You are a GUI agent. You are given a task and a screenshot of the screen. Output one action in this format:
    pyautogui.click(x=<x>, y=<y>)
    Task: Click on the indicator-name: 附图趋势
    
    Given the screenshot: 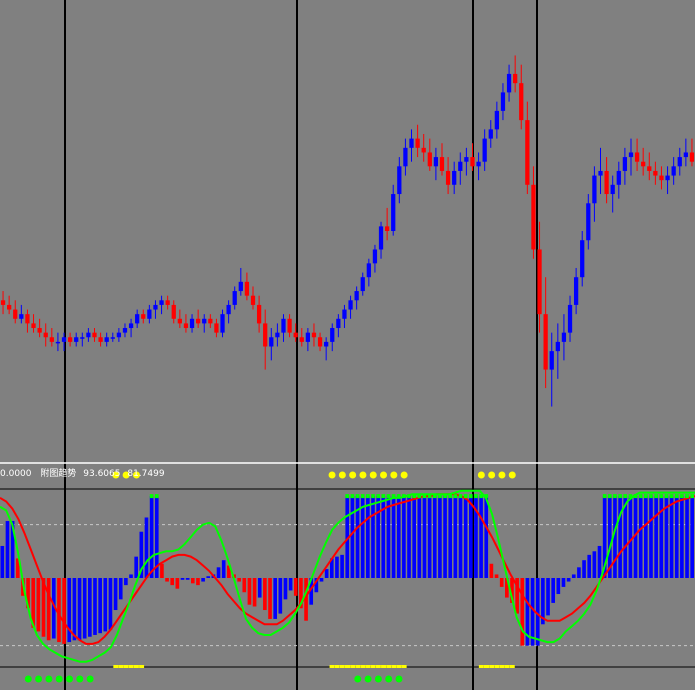 What is the action you would take?
    pyautogui.click(x=58, y=473)
    